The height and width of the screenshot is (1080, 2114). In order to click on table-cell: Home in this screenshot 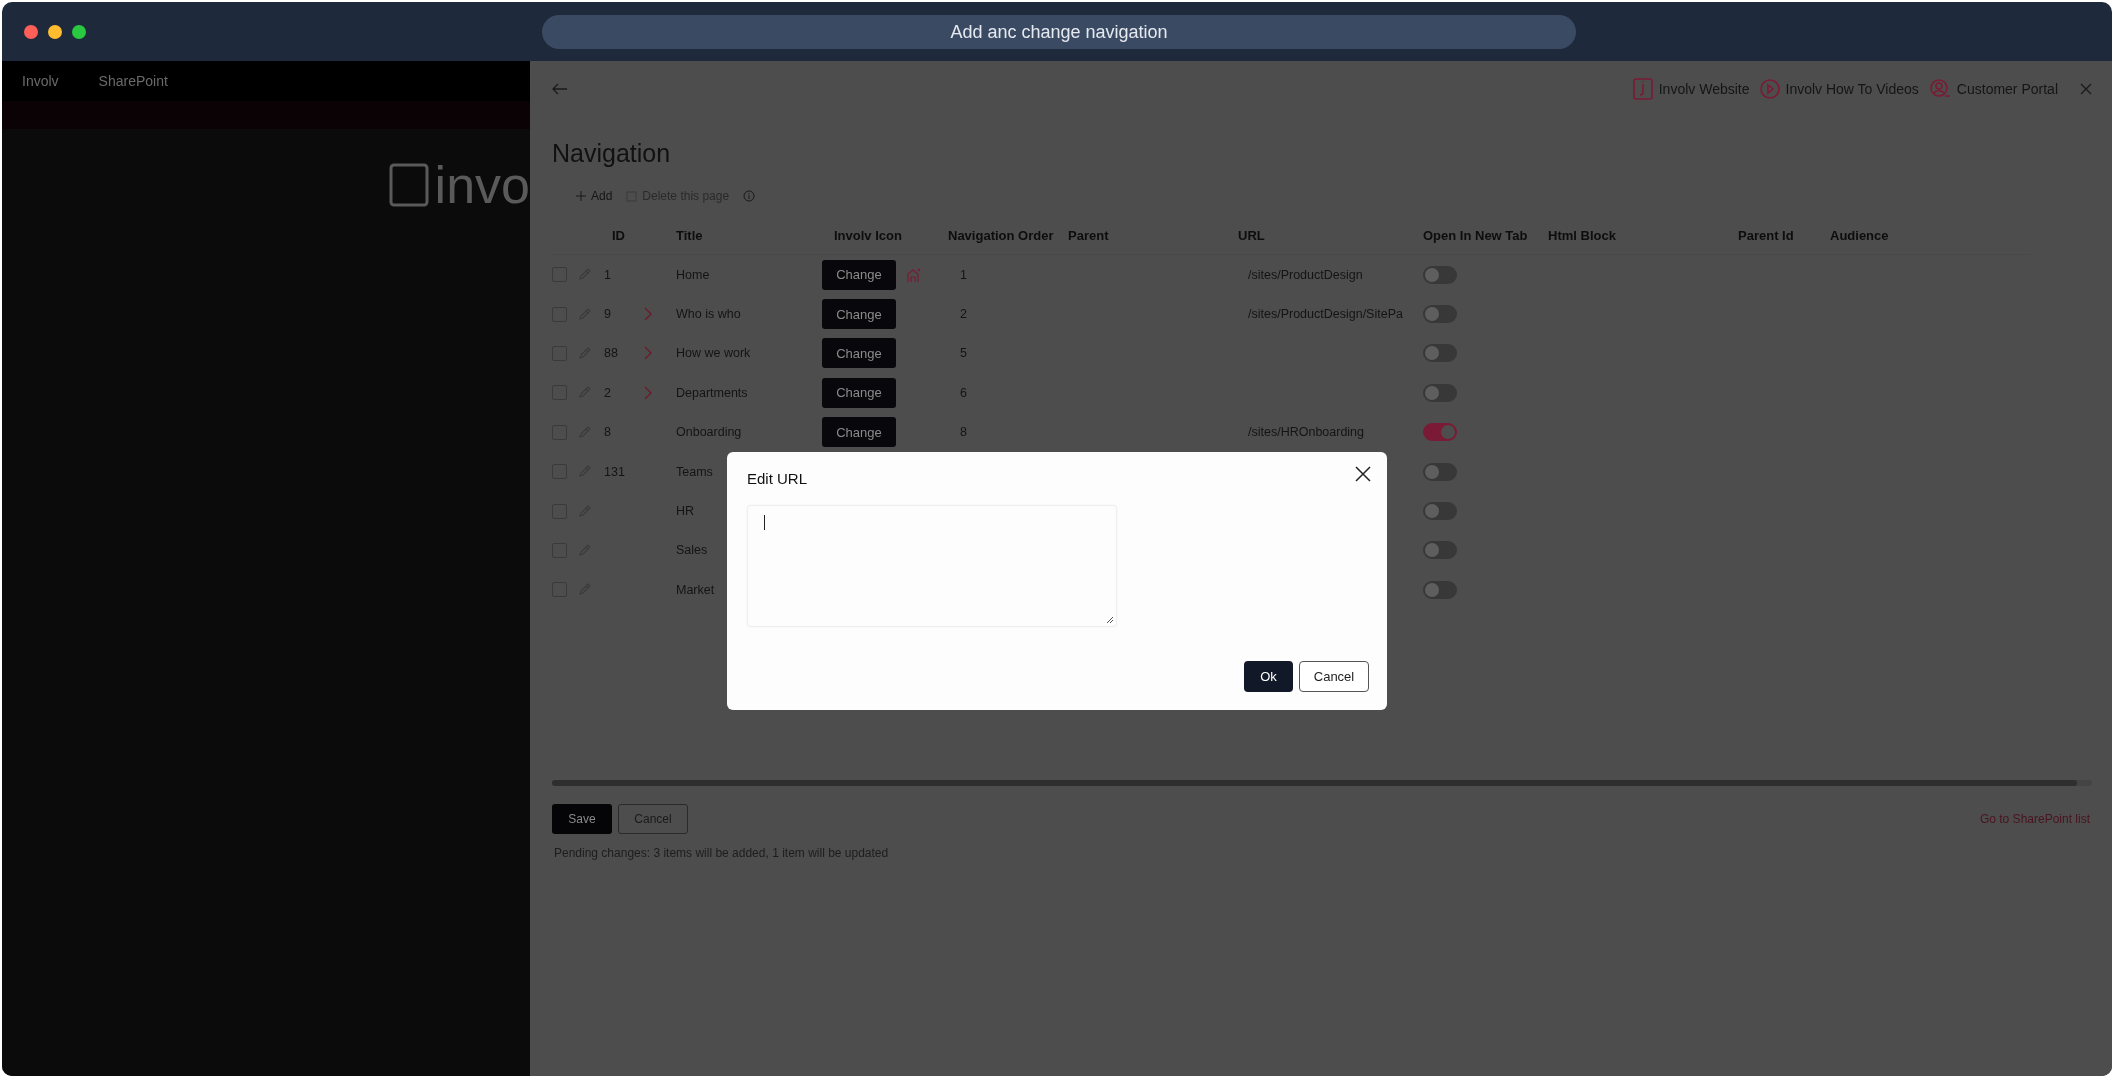, I will do `click(693, 274)`.